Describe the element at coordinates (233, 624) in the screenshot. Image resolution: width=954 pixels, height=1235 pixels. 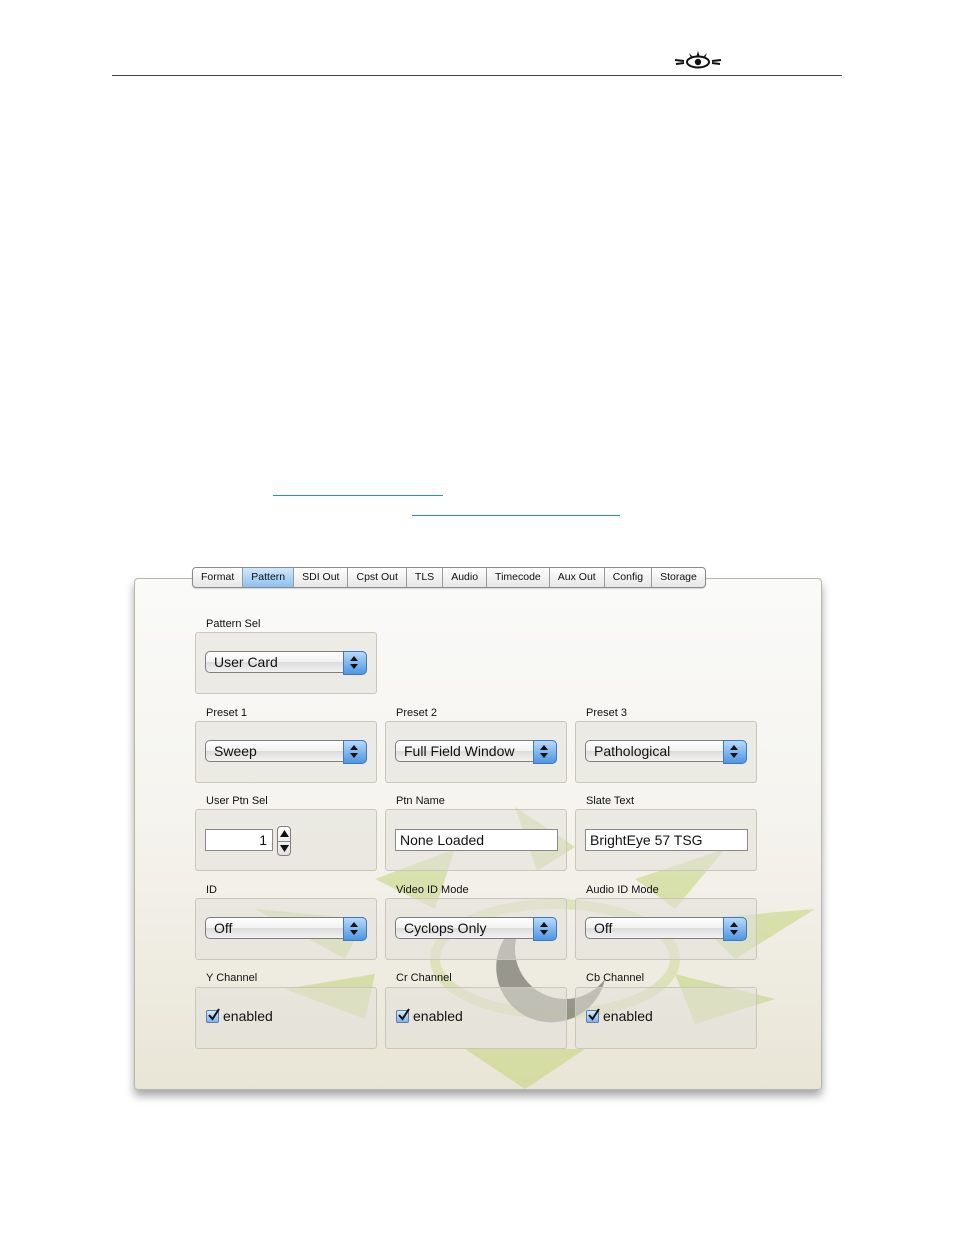
I see `pattern-sel-label: Pattern Sel` at that location.